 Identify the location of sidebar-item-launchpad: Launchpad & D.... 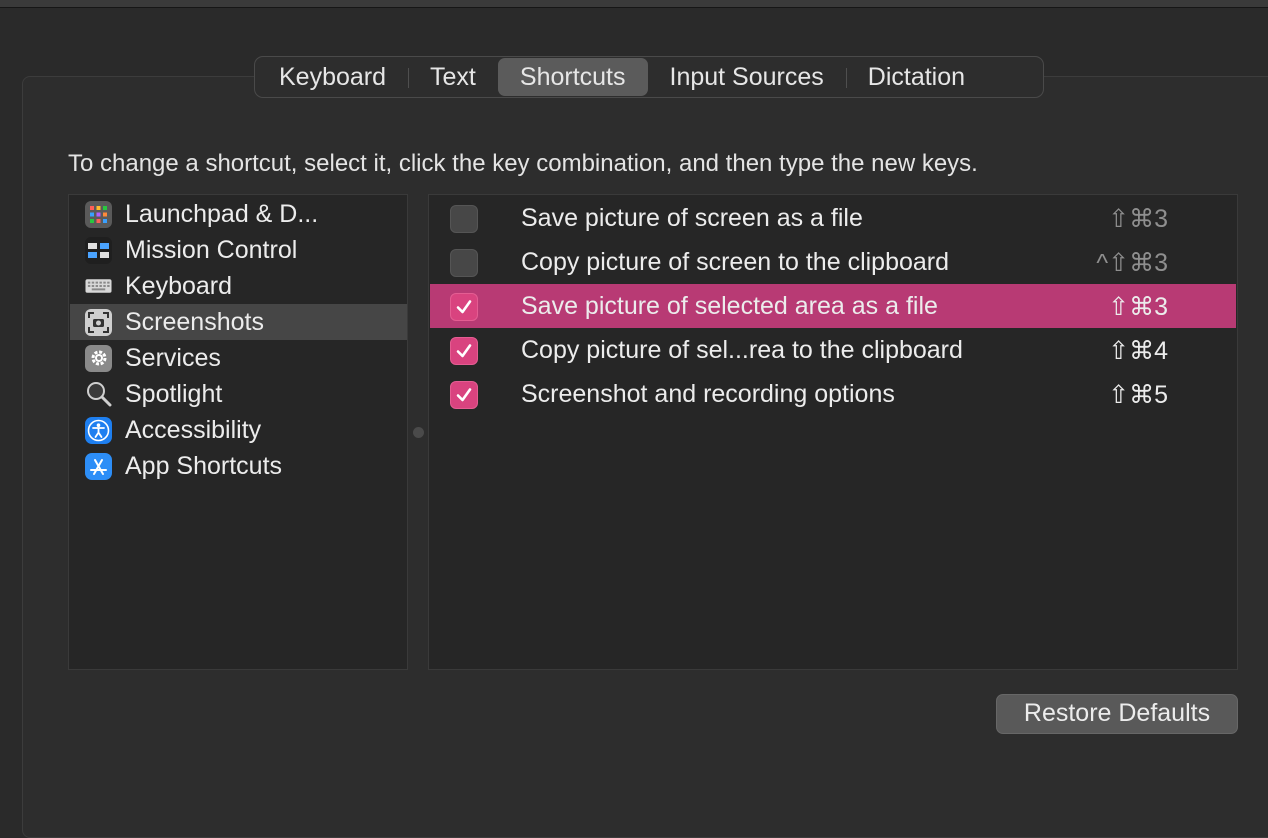
(238, 214).